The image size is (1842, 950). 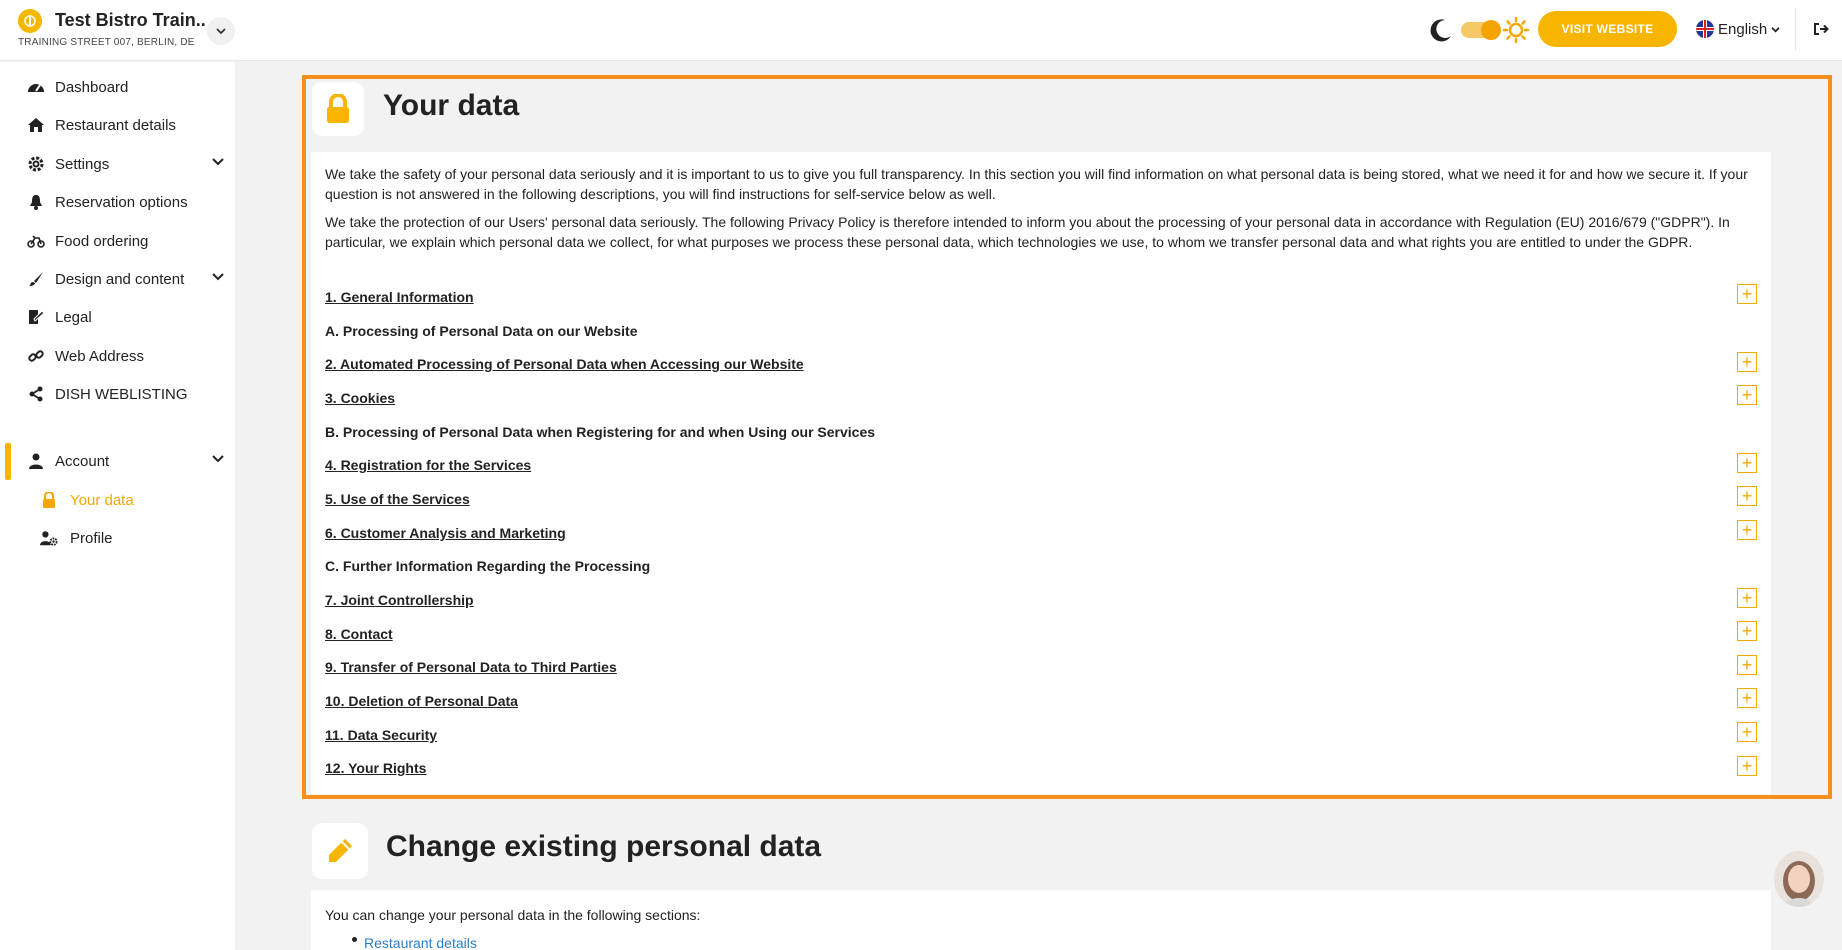 I want to click on accordion-your-rights: 12. Your Rights, so click(x=375, y=768).